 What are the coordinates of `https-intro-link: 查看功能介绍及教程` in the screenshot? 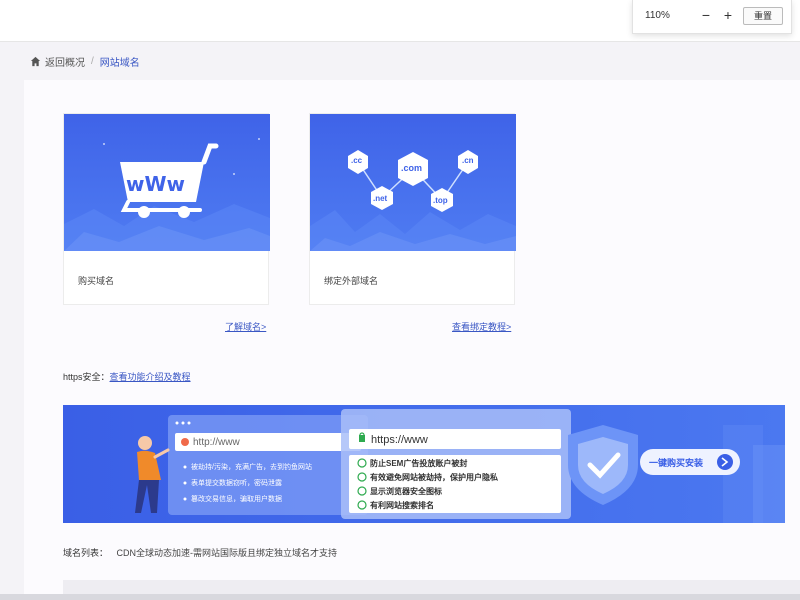 It's located at (150, 377).